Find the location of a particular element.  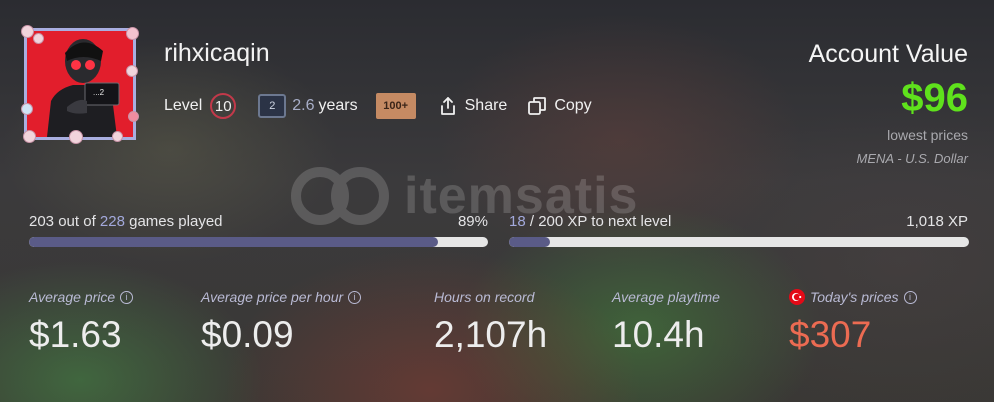

level-badge: 10 is located at coordinates (223, 106).